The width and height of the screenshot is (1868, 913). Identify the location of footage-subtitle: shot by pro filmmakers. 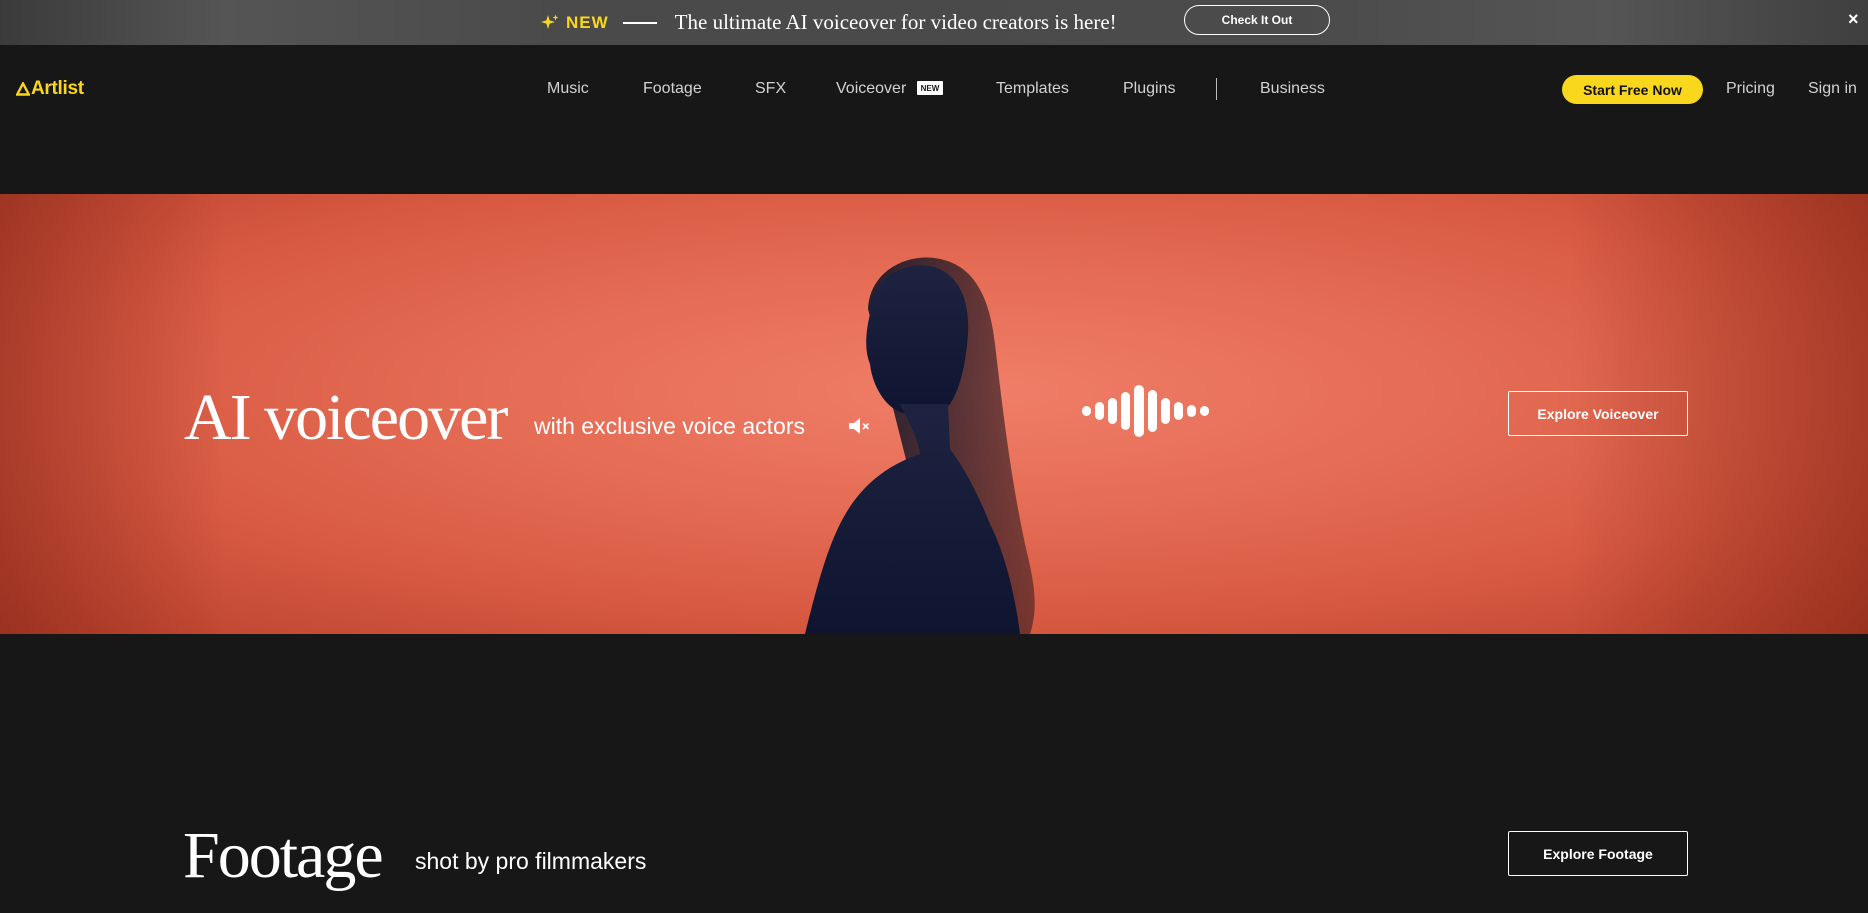
(531, 861).